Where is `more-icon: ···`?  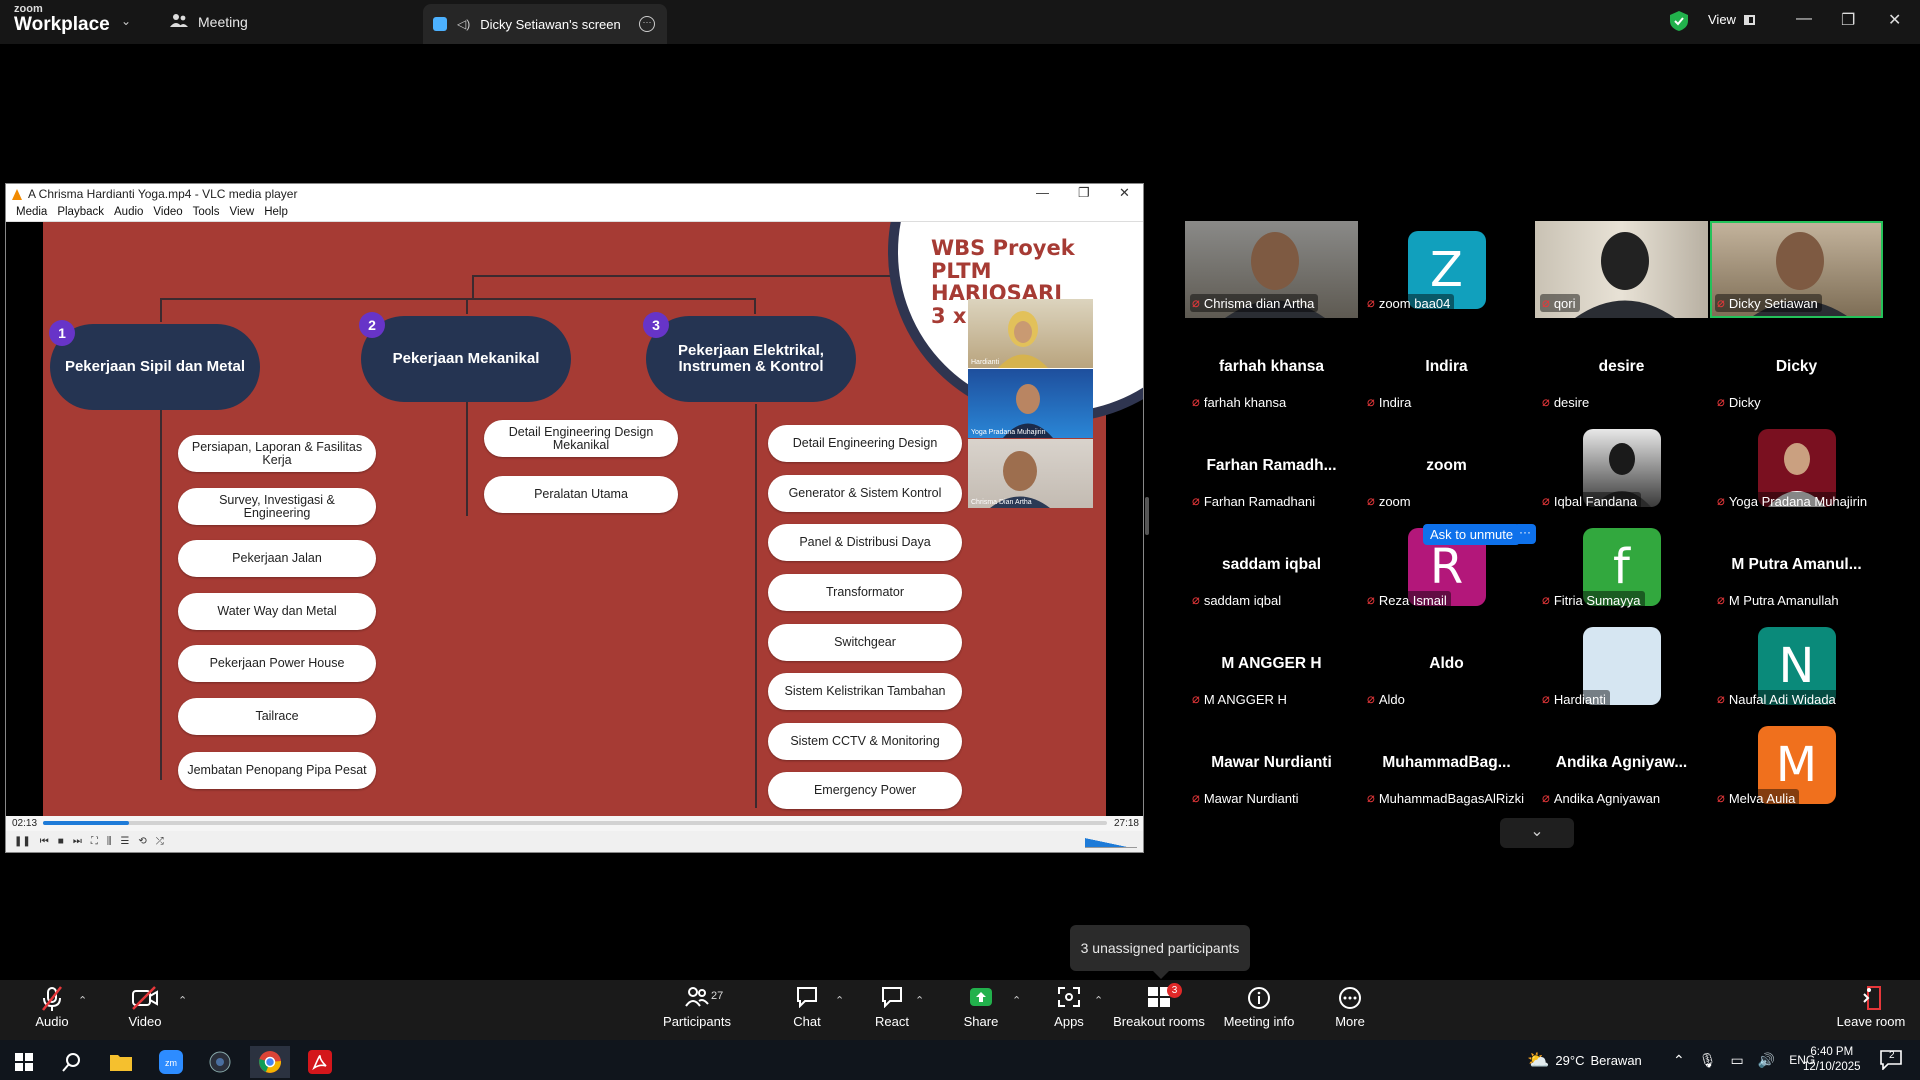 more-icon: ··· is located at coordinates (647, 24).